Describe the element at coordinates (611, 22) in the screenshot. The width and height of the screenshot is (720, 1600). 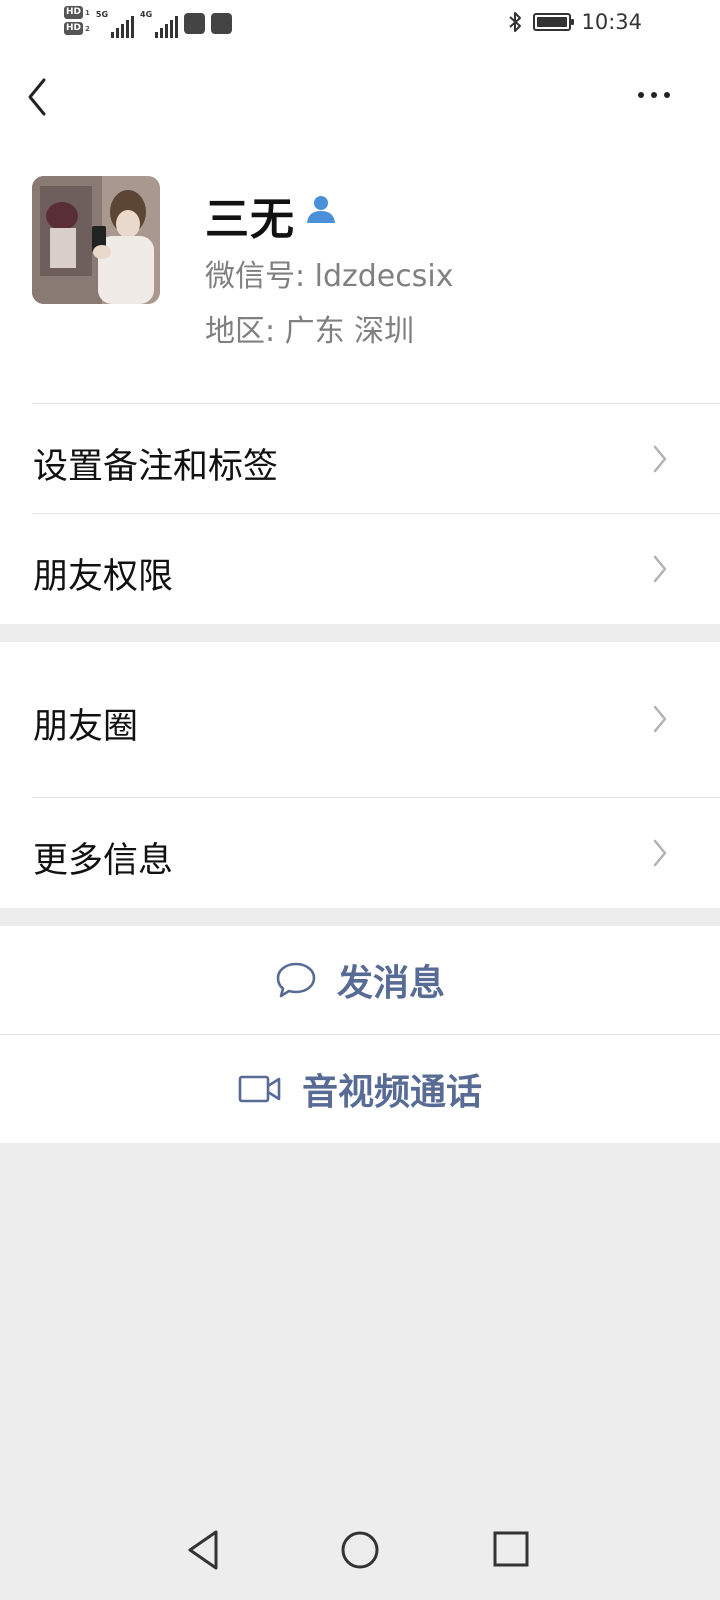
I see `status-time: 10:34` at that location.